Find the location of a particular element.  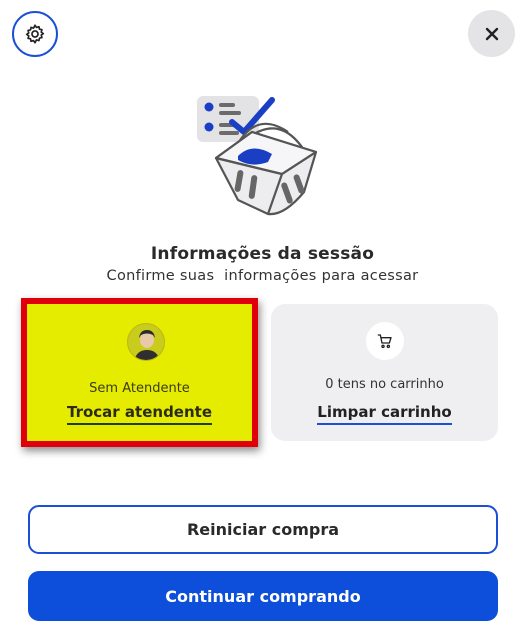

swap-attendant-link-wrap: Trocar atendente is located at coordinates (139, 413).